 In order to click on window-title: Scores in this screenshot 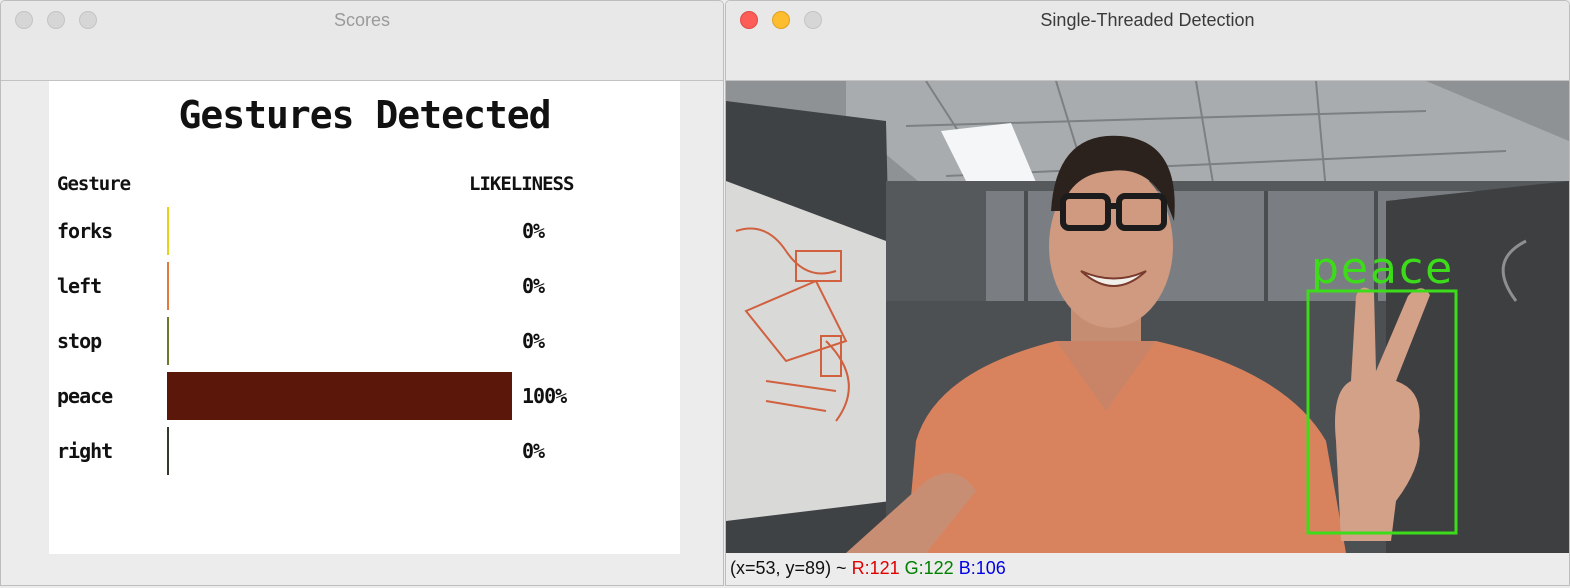, I will do `click(362, 20)`.